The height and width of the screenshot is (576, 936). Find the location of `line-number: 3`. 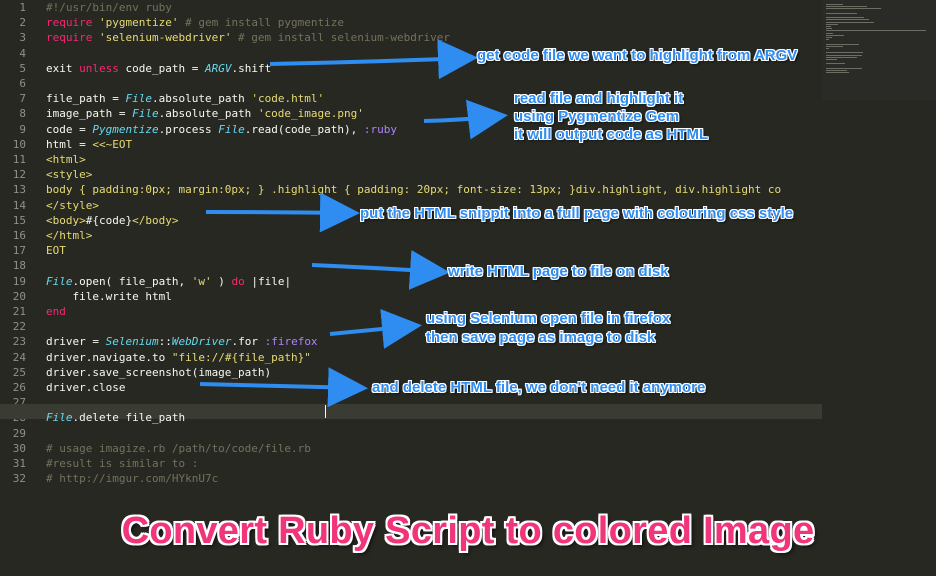

line-number: 3 is located at coordinates (22, 38).